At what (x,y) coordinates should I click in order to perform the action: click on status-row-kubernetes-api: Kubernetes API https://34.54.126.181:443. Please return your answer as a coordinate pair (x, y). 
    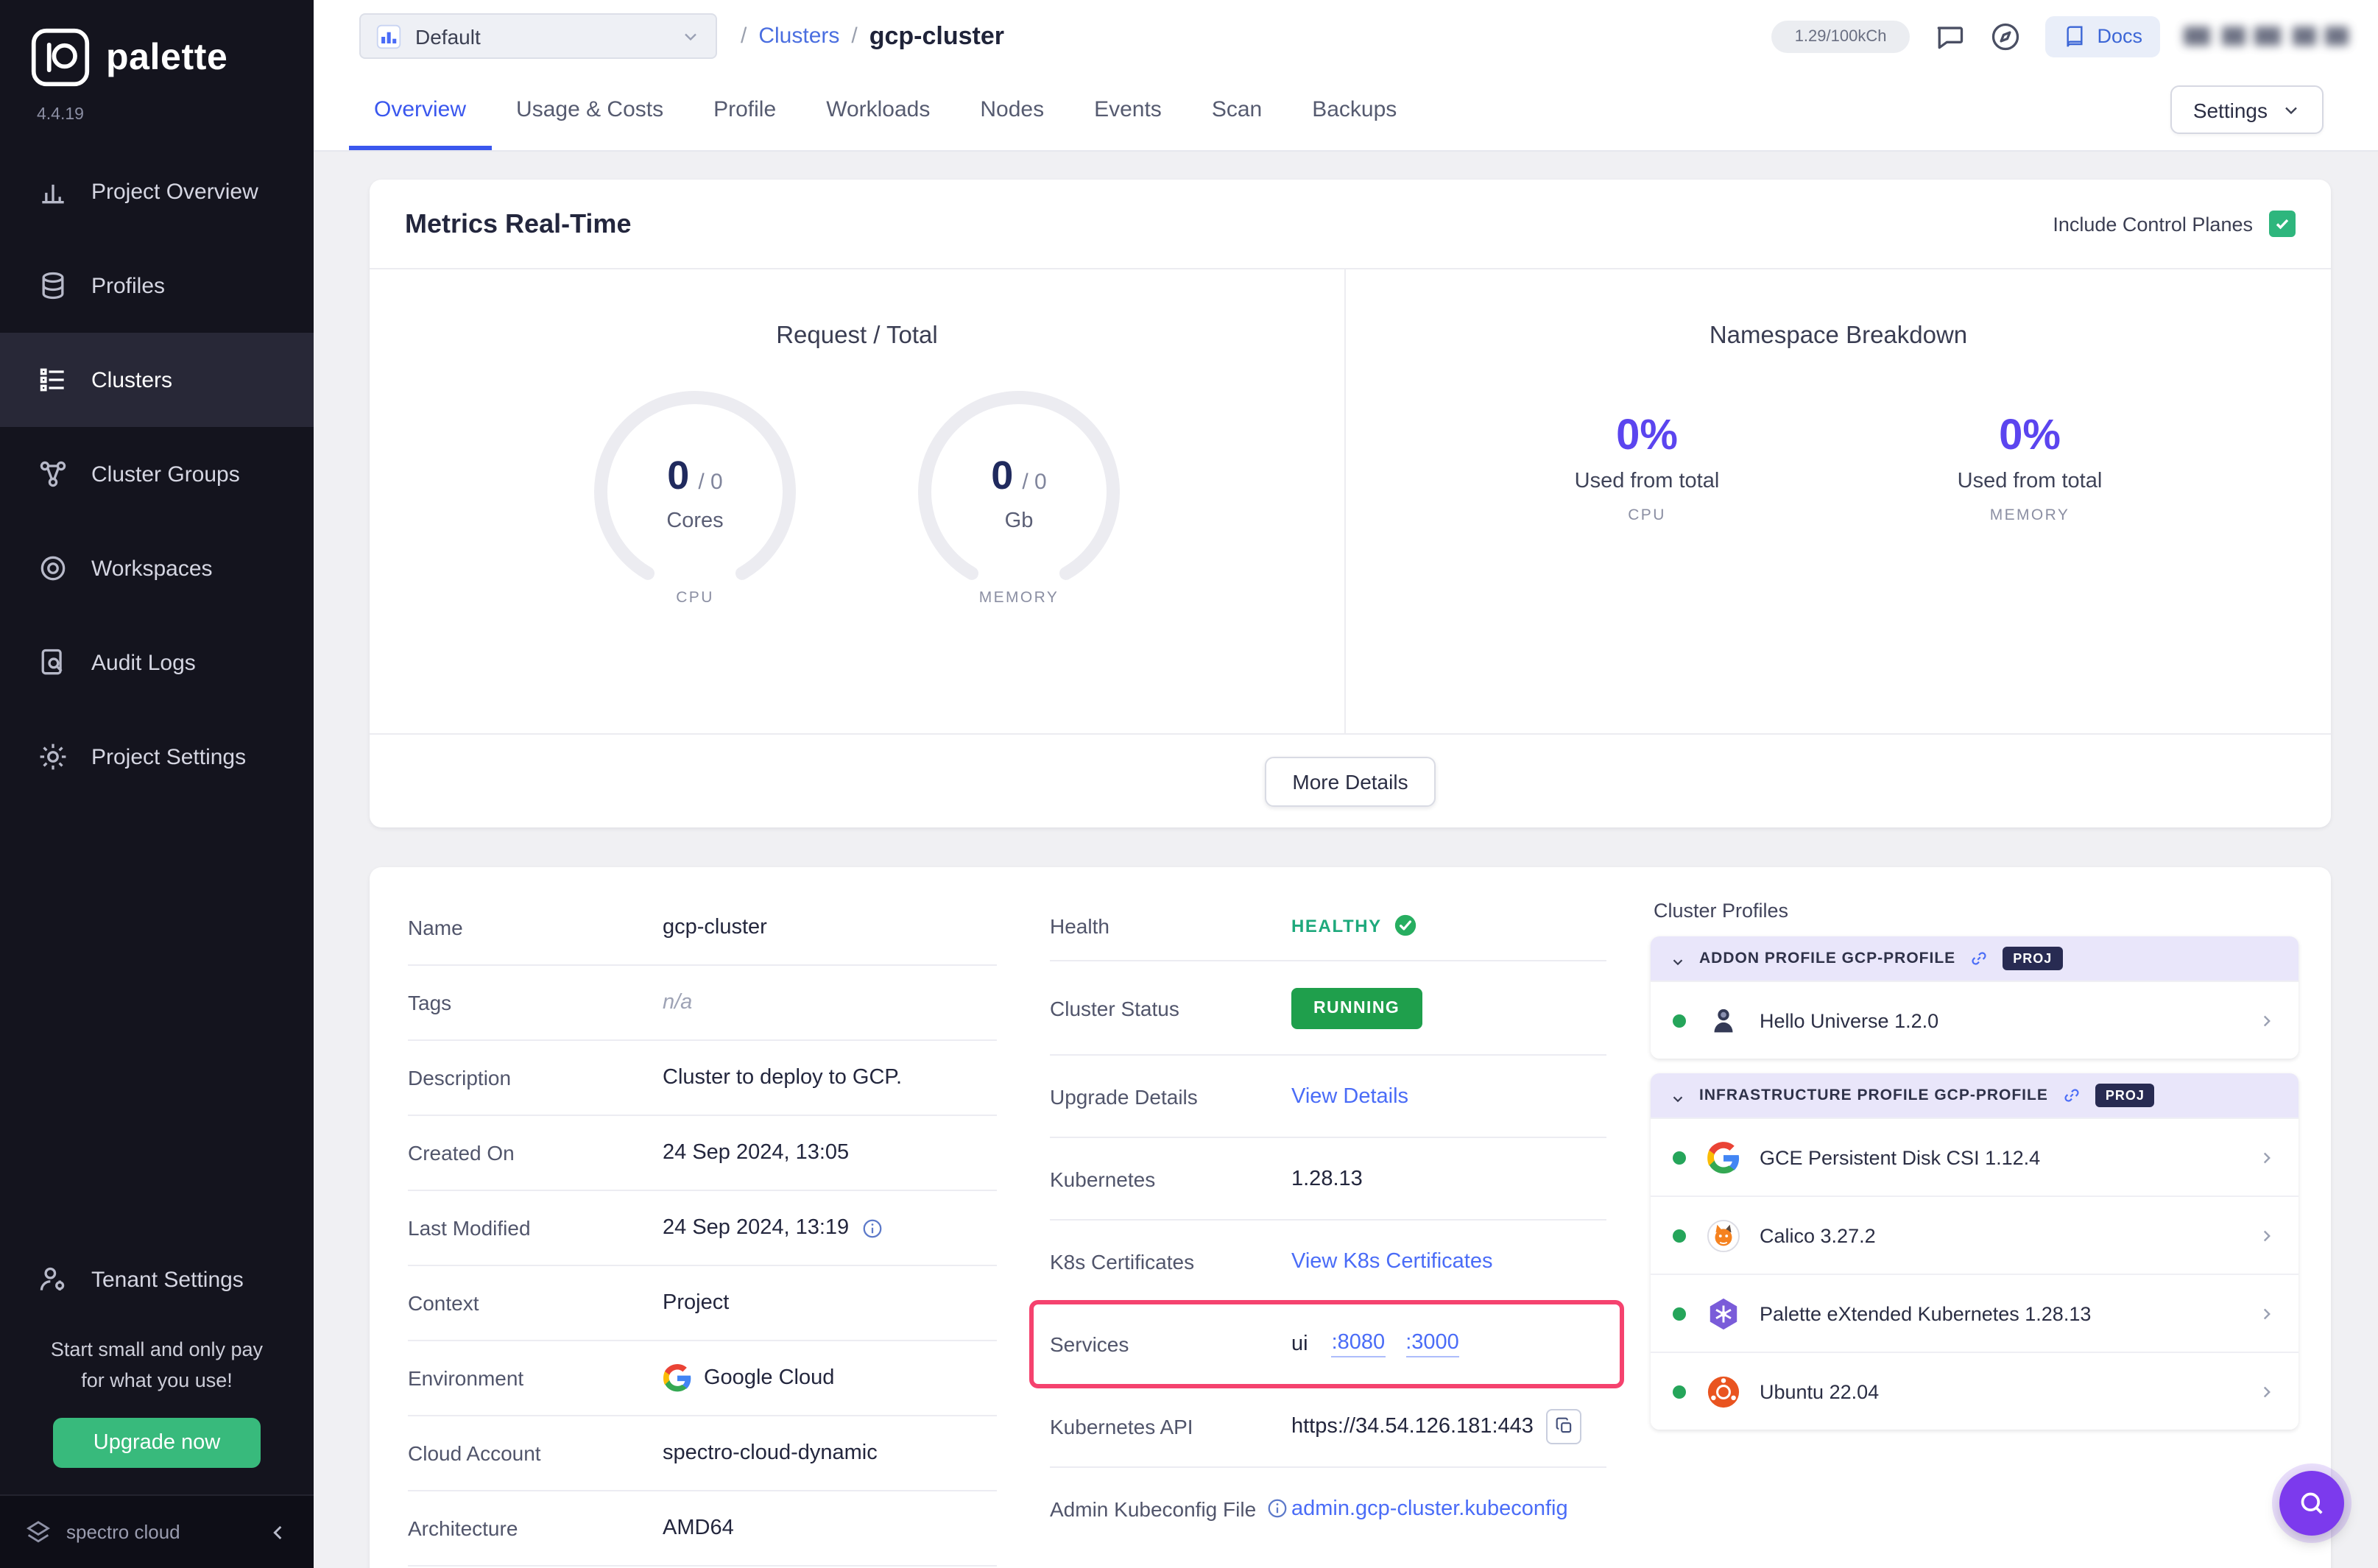
    Looking at the image, I should click on (1328, 1427).